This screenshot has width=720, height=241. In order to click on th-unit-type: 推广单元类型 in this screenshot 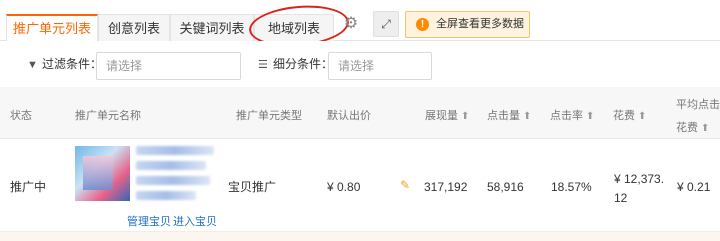, I will do `click(269, 116)`.